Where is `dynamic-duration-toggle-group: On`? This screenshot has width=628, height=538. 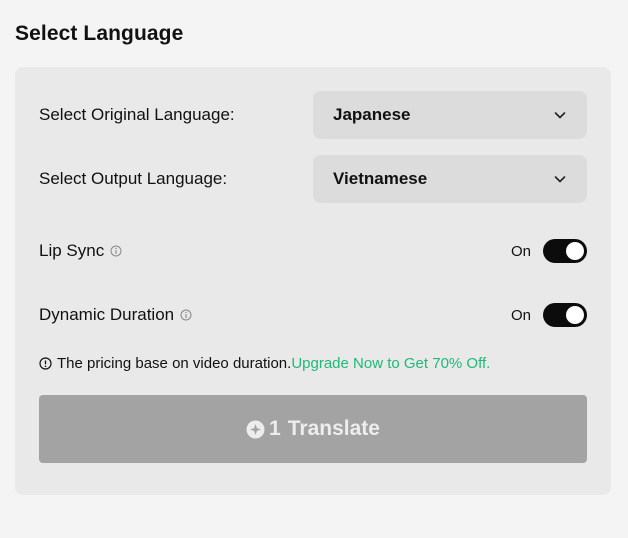
dynamic-duration-toggle-group: On is located at coordinates (549, 315).